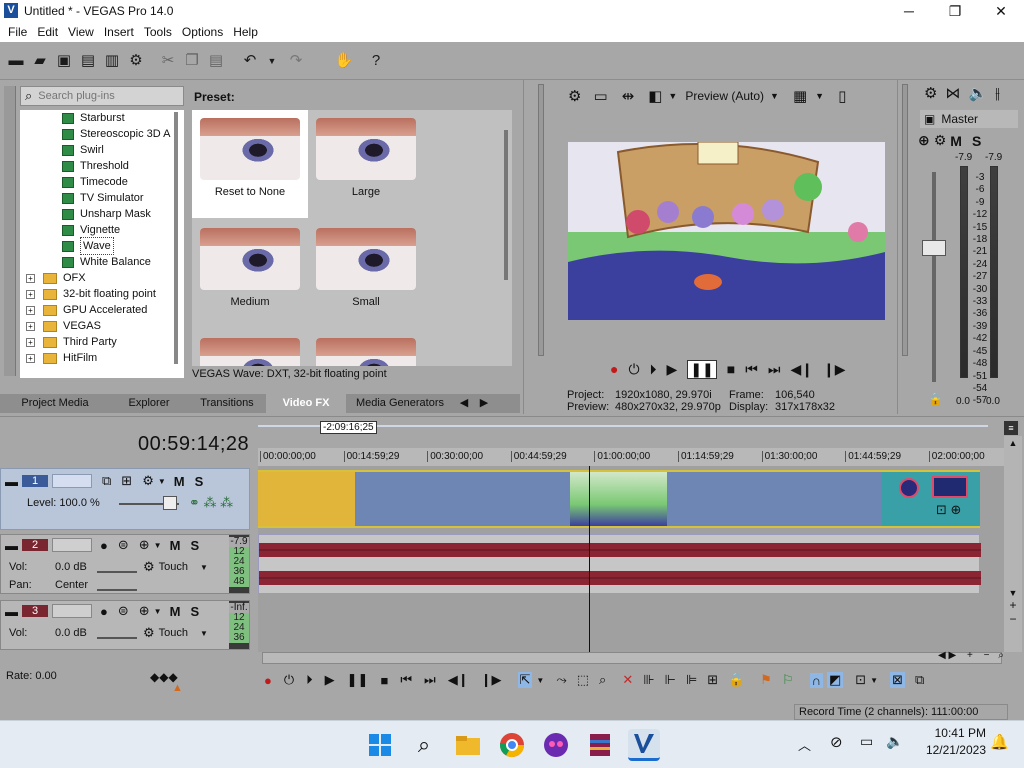  What do you see at coordinates (158, 545) in the screenshot?
I see `track-fx-dropdown-icon: ▼` at bounding box center [158, 545].